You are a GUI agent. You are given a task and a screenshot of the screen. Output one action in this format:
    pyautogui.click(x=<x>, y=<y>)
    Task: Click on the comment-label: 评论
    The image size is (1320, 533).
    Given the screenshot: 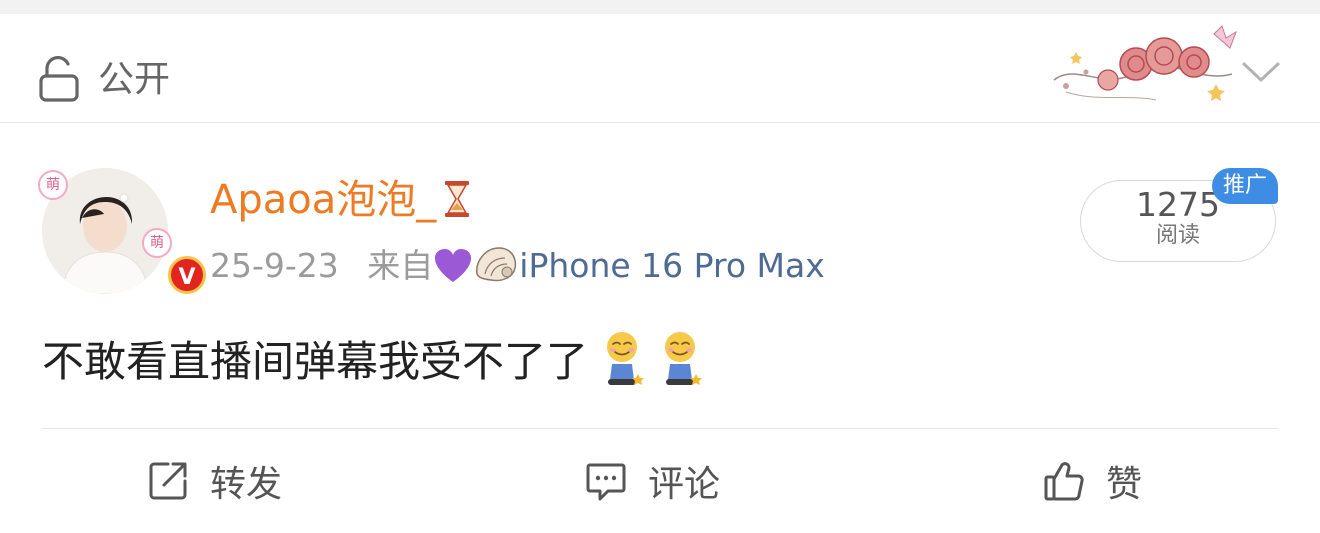 What is the action you would take?
    pyautogui.click(x=684, y=484)
    